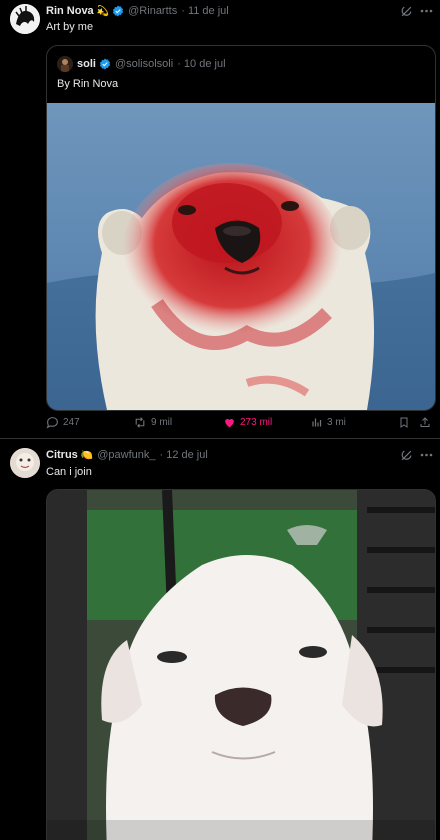  What do you see at coordinates (317, 422) in the screenshot?
I see `views-icon` at bounding box center [317, 422].